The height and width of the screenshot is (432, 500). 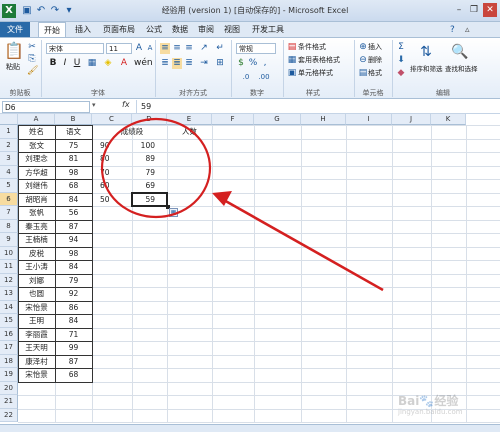 What do you see at coordinates (302, 244) in the screenshot?
I see `red-arrow-line` at bounding box center [302, 244].